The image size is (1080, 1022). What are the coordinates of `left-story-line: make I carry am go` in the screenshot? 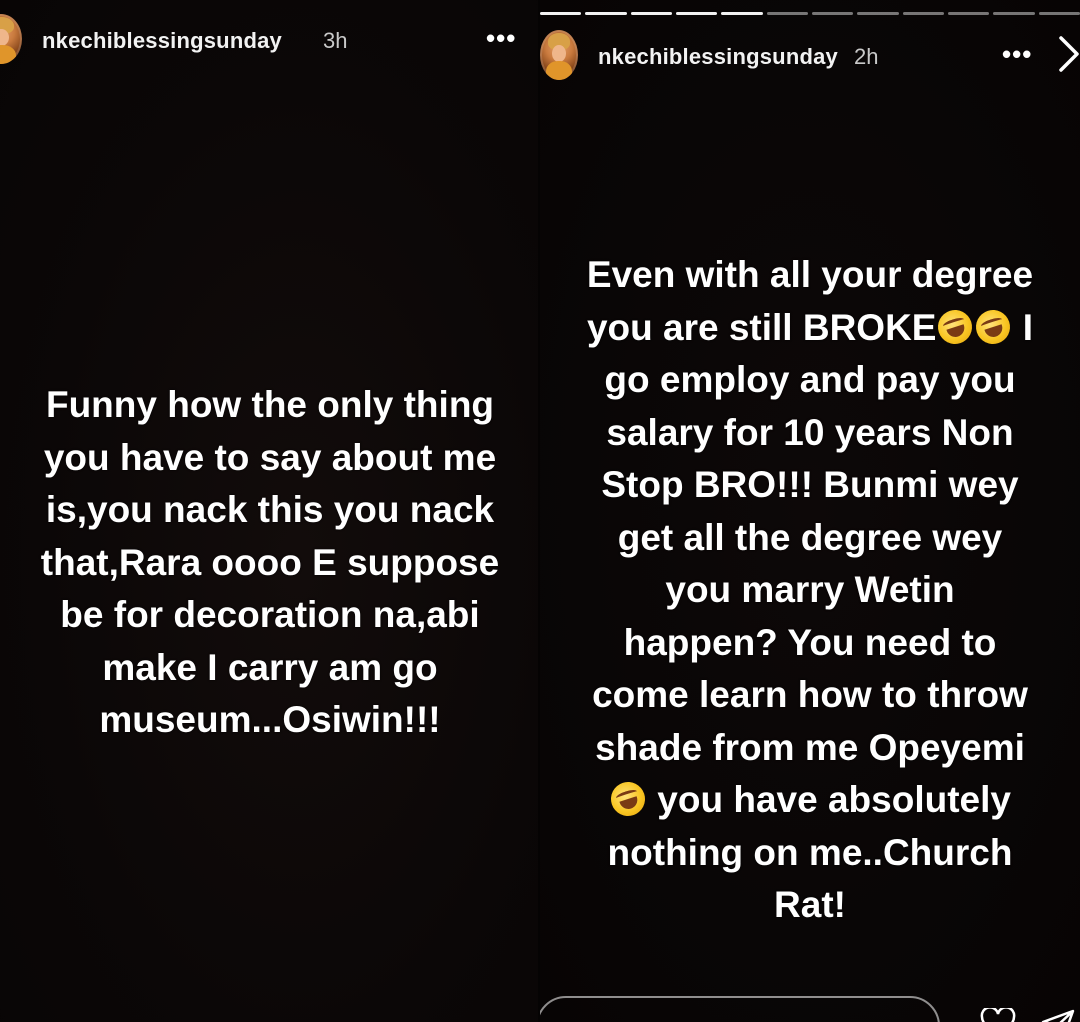 It's located at (270, 667).